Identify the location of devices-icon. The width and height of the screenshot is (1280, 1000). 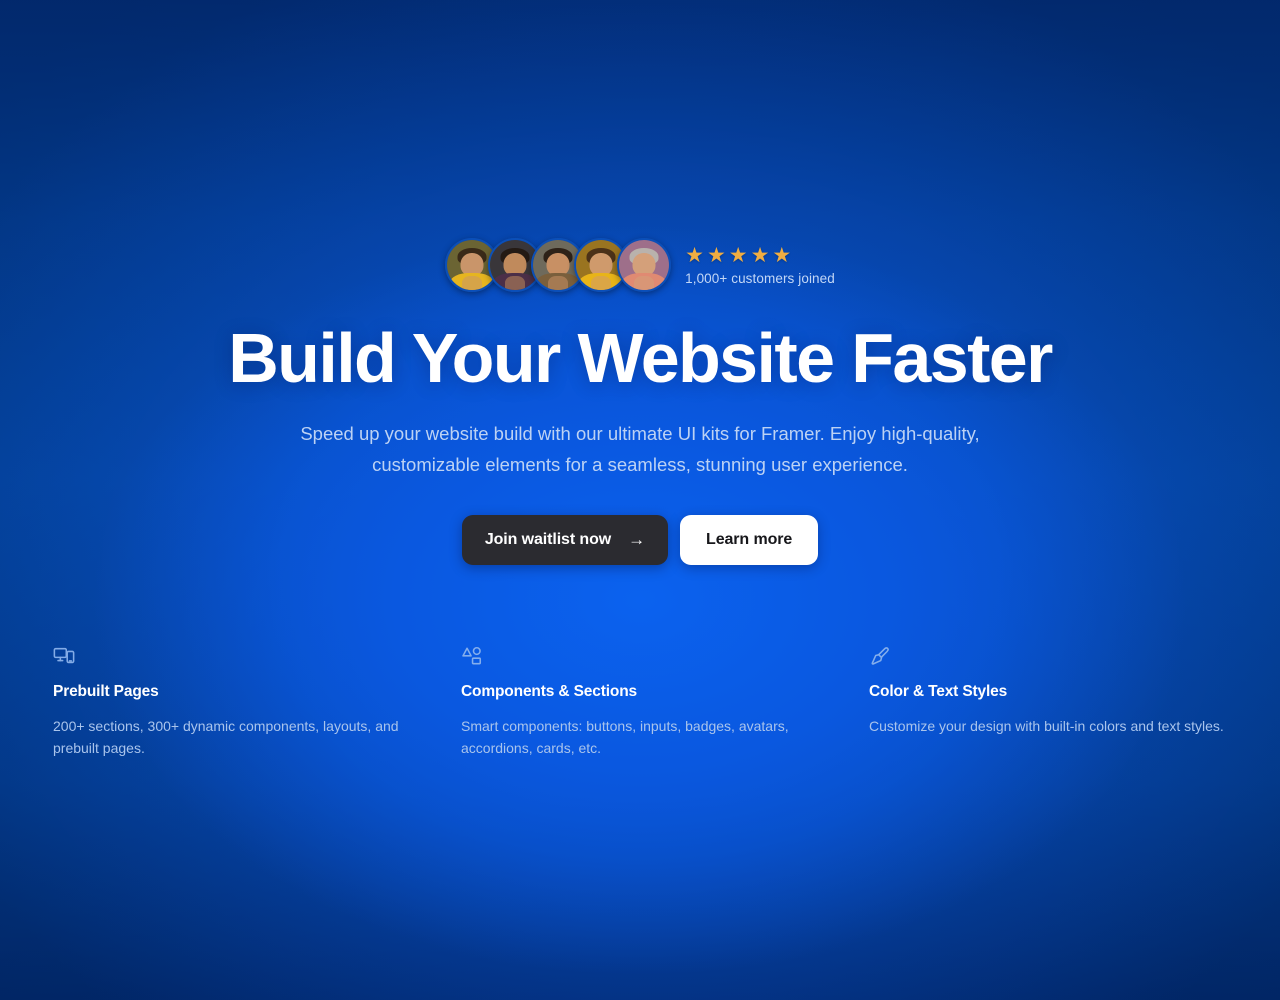
(64, 656).